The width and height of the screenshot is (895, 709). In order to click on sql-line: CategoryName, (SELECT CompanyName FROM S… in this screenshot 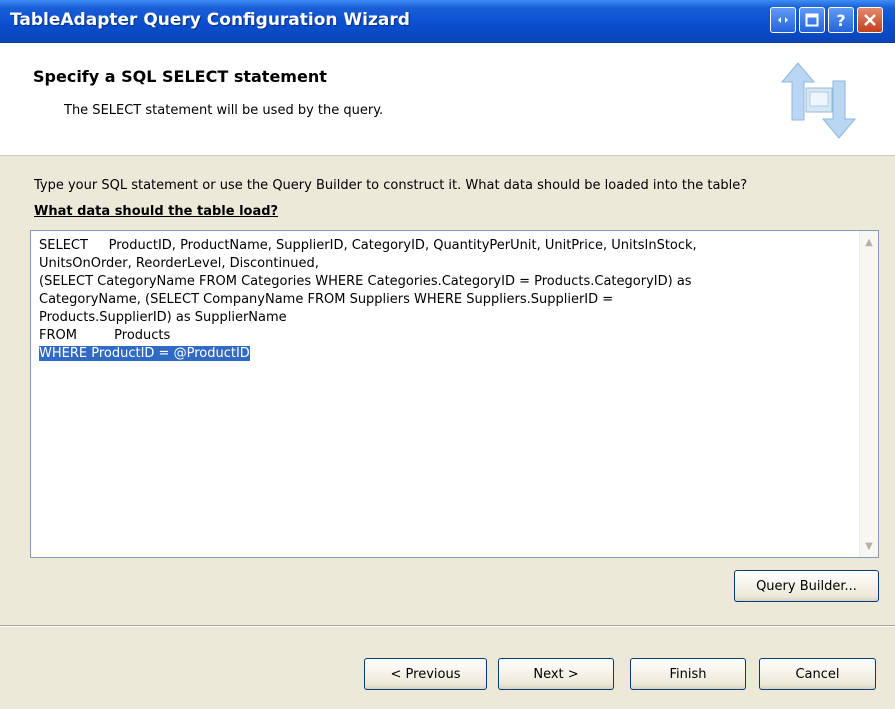, I will do `click(326, 299)`.